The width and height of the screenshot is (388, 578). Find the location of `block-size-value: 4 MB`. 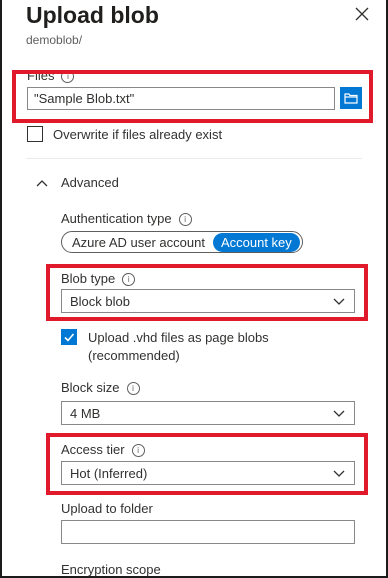

block-size-value: 4 MB is located at coordinates (85, 413).